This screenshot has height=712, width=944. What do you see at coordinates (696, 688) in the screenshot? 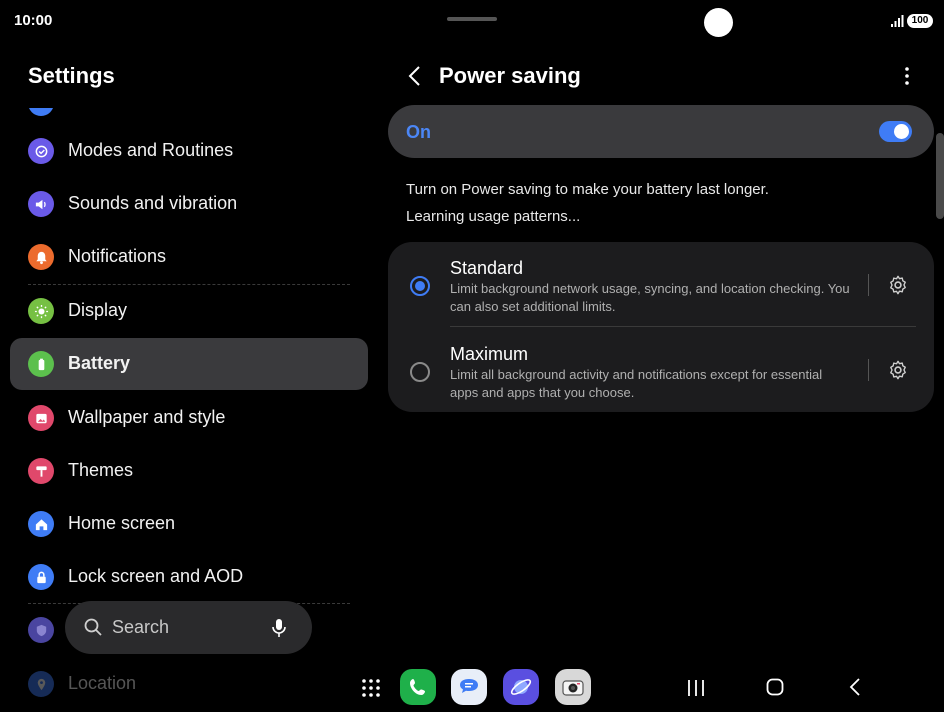
I see `recent-apps-button` at bounding box center [696, 688].